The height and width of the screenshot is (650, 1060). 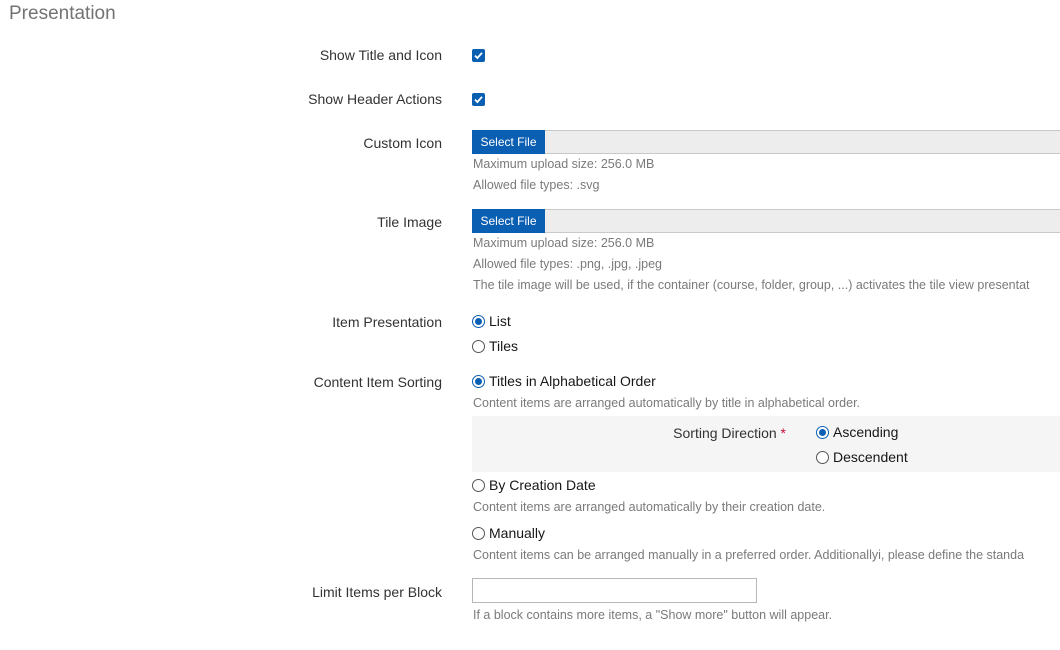 What do you see at coordinates (870, 457) in the screenshot?
I see `sorting-descendent-label: Descendent` at bounding box center [870, 457].